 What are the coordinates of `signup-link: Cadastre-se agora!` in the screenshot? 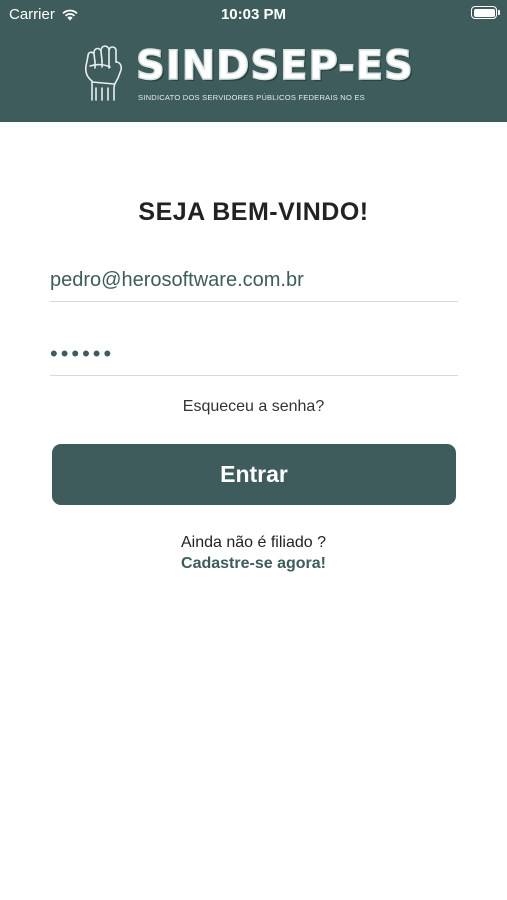 It's located at (253, 564).